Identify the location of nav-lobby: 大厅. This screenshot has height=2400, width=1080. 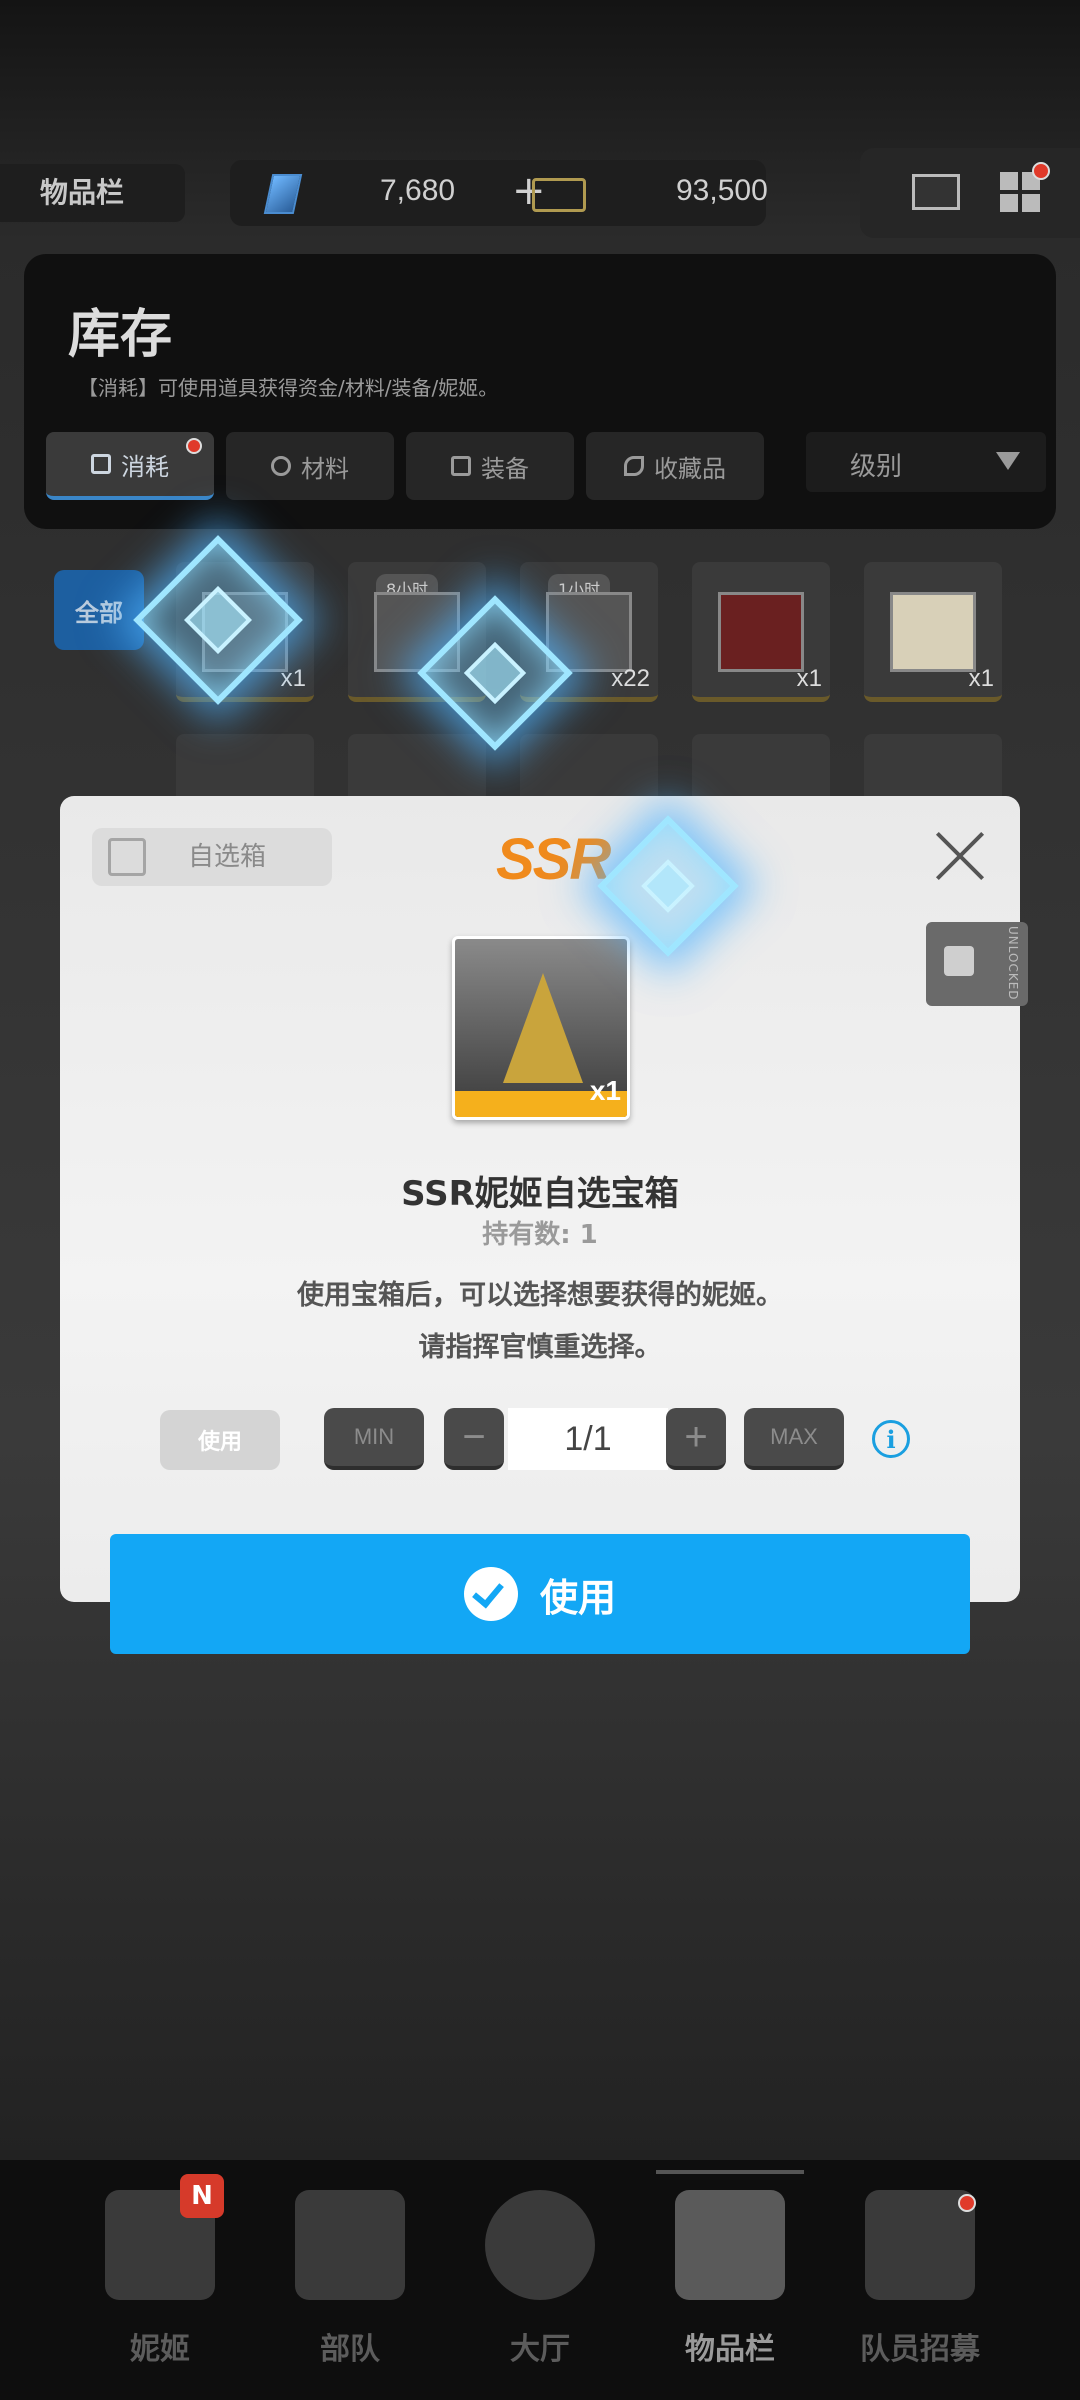
(540, 2280).